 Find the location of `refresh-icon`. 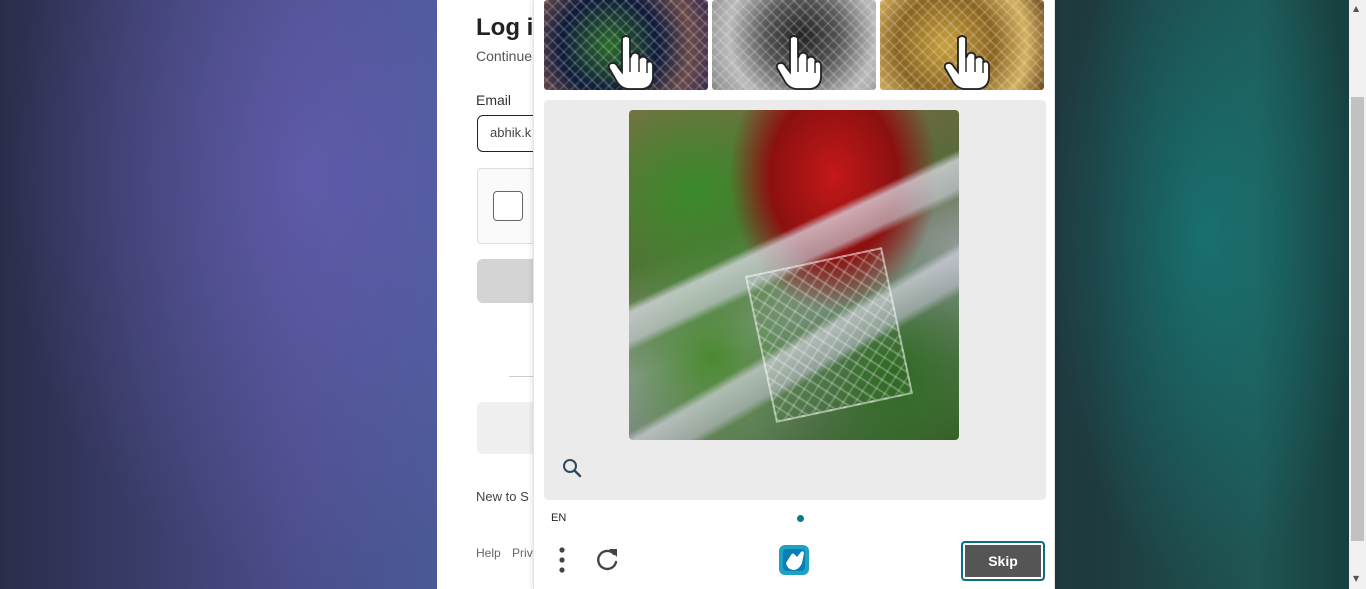

refresh-icon is located at coordinates (607, 560).